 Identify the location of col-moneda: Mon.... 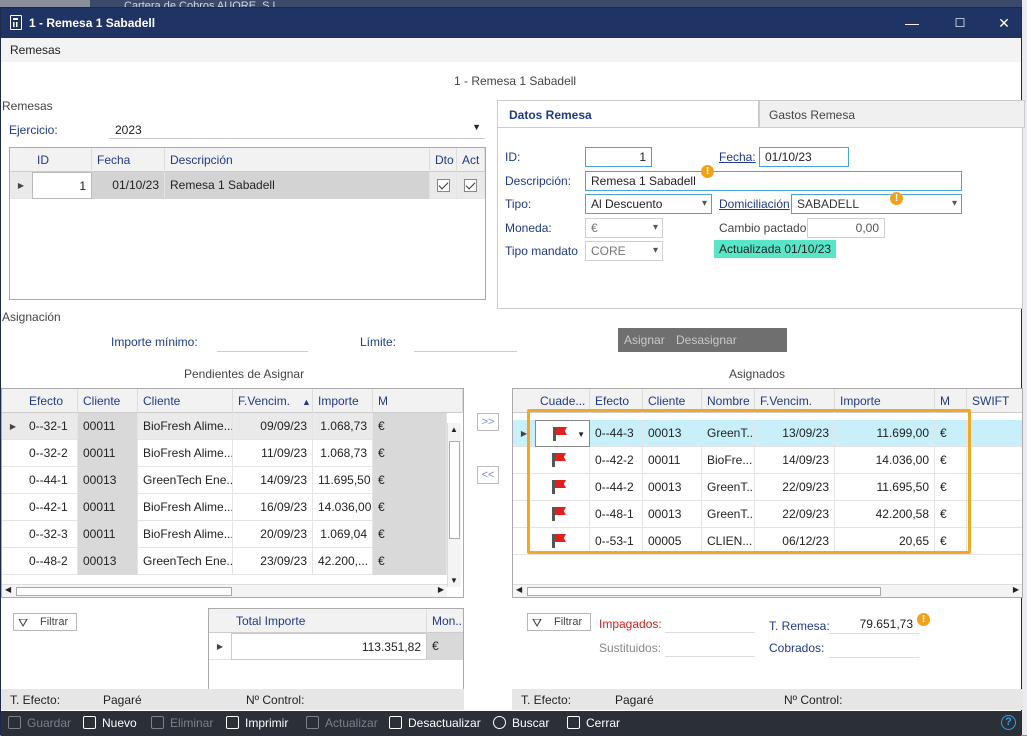
(445, 621).